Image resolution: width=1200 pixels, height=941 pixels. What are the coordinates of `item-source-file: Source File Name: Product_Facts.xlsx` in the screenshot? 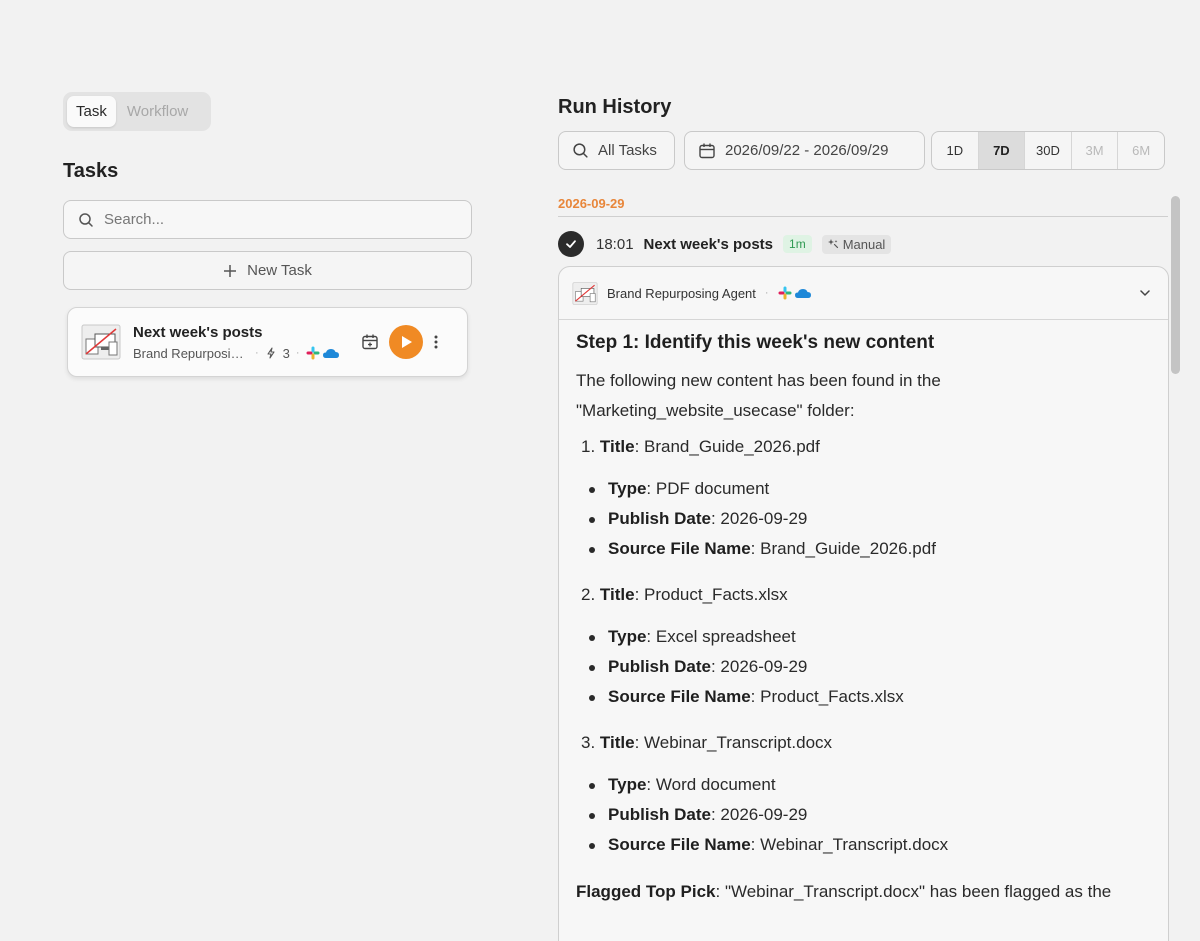 It's located at (868, 697).